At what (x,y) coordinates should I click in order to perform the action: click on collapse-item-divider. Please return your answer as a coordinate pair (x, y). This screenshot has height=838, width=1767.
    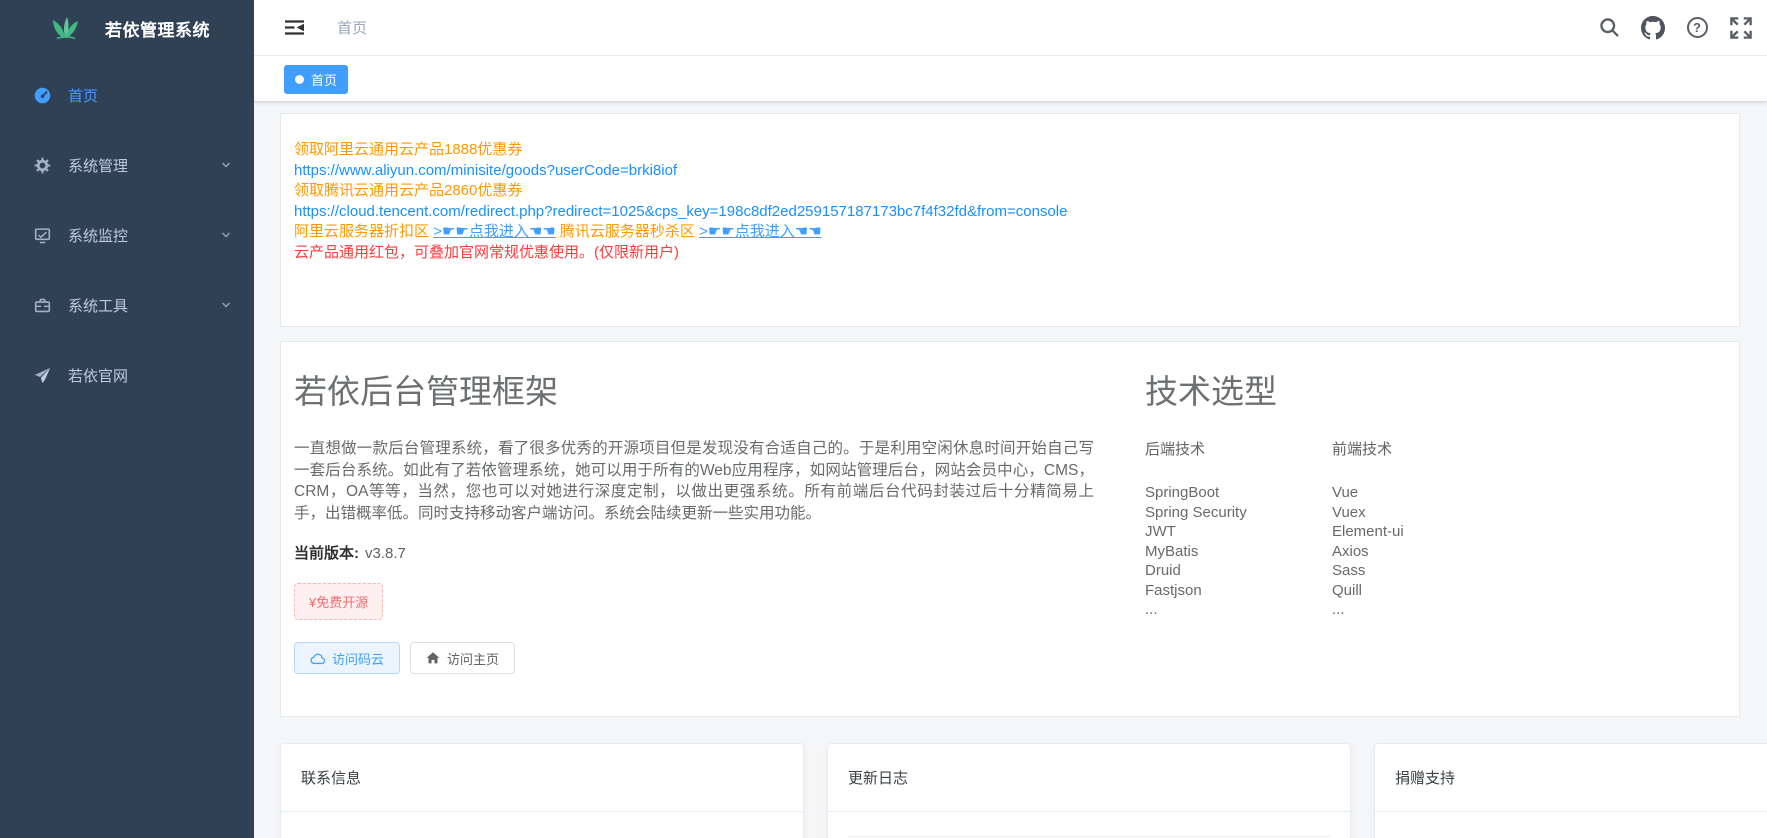
    Looking at the image, I should click on (1089, 836).